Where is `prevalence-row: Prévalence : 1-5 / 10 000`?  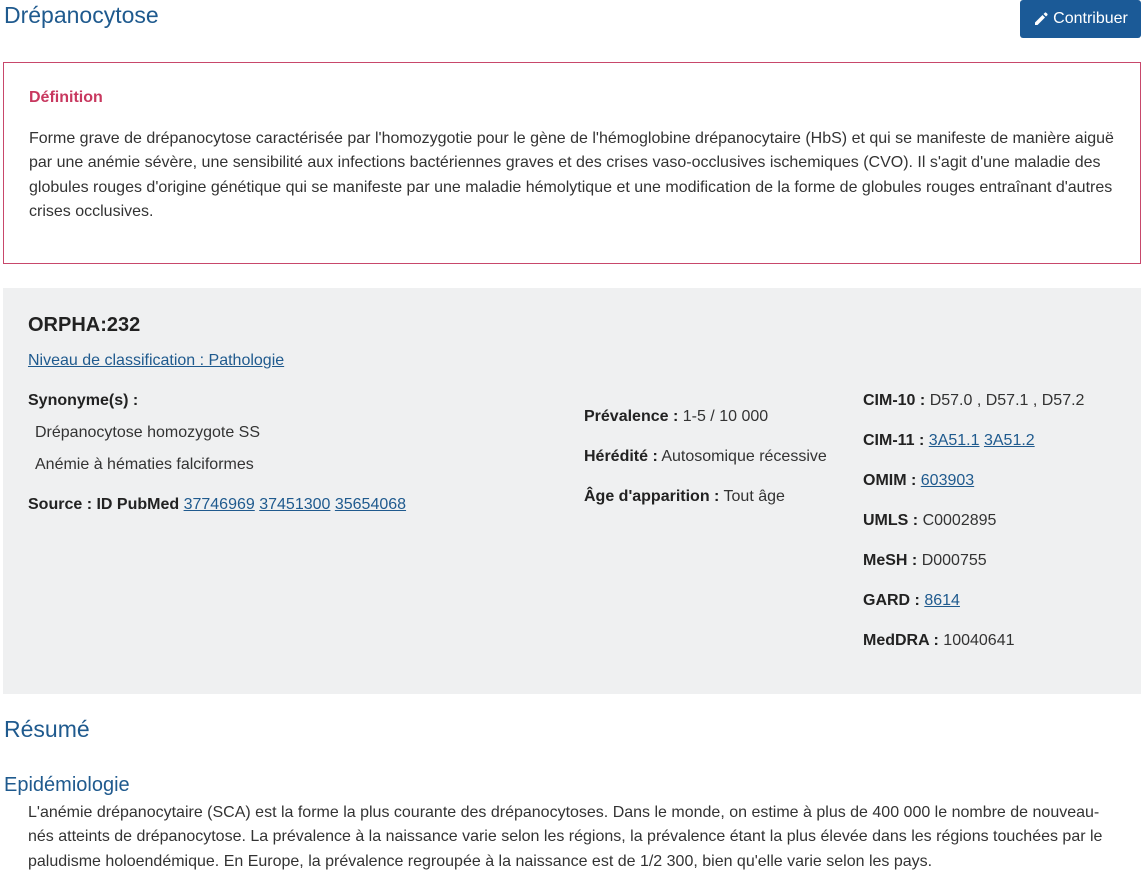 prevalence-row: Prévalence : 1-5 / 10 000 is located at coordinates (676, 417).